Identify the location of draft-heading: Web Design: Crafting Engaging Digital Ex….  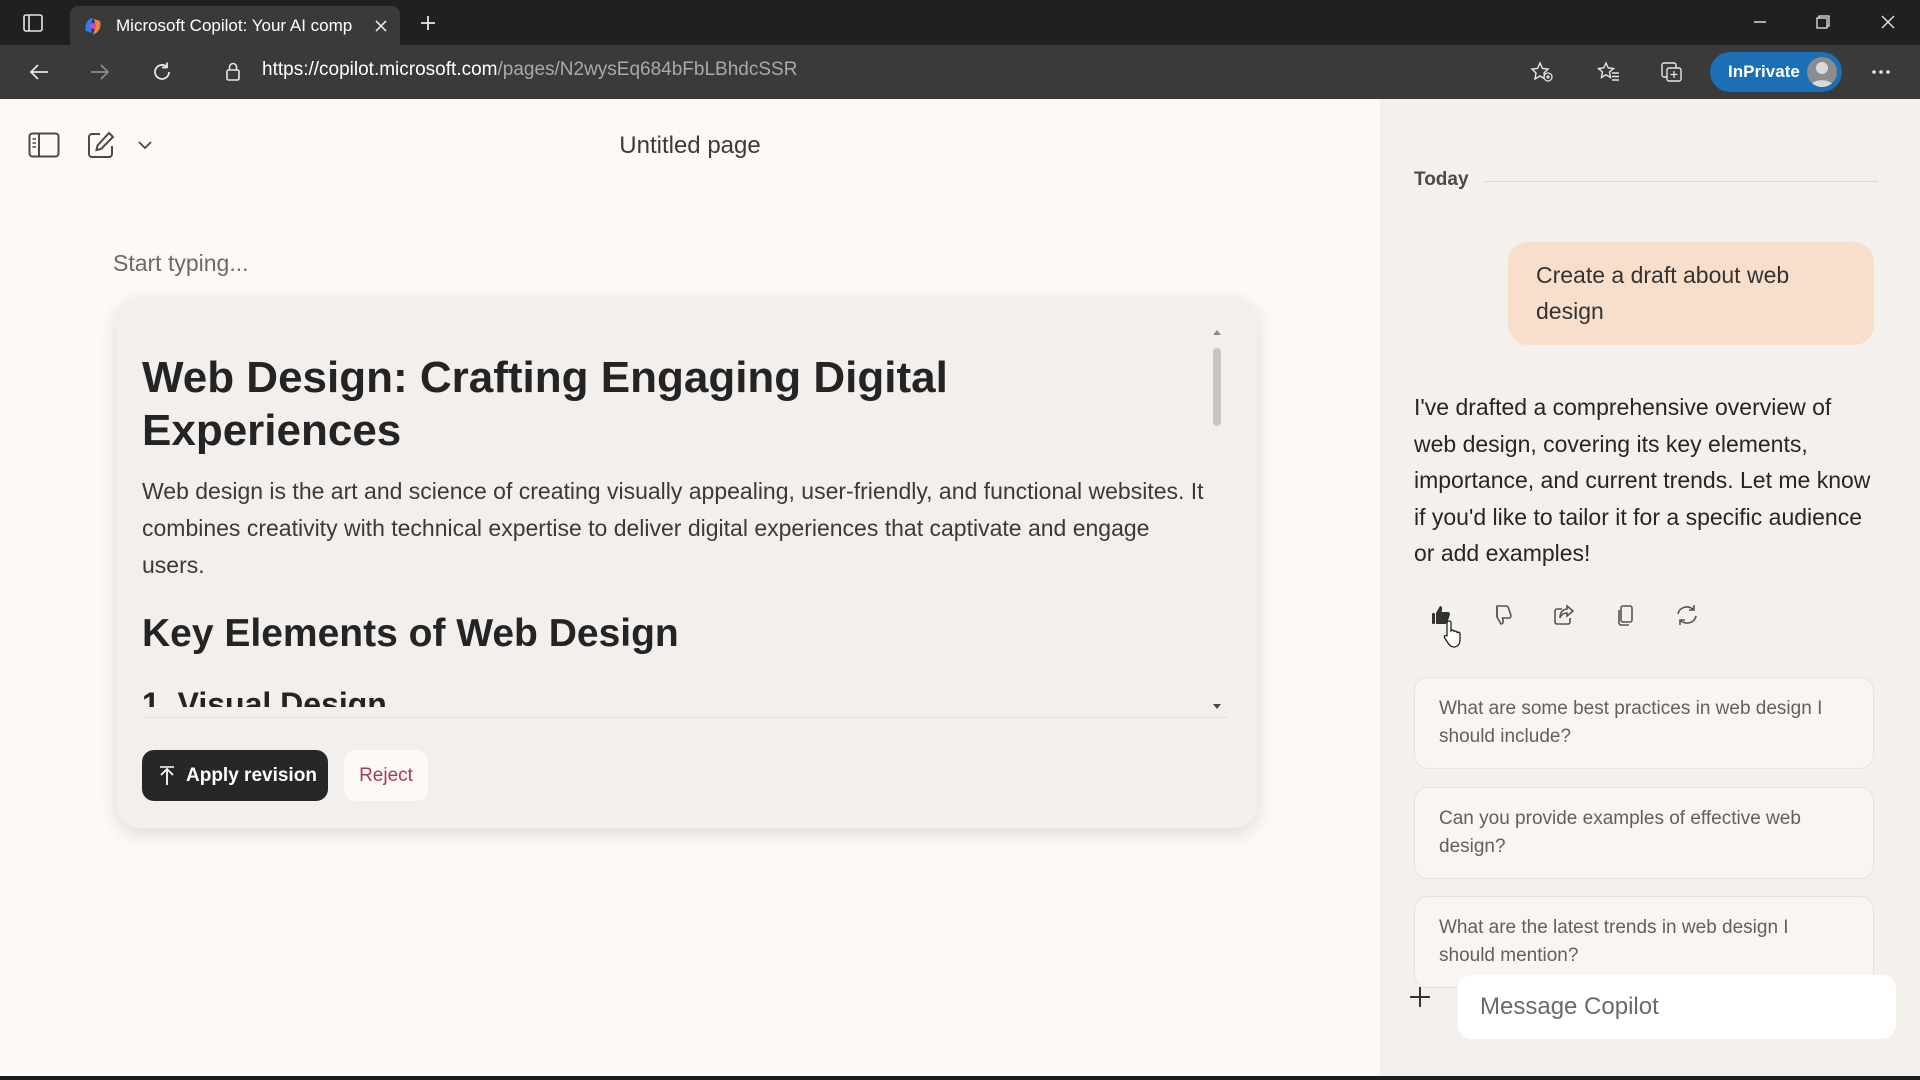
(545, 404).